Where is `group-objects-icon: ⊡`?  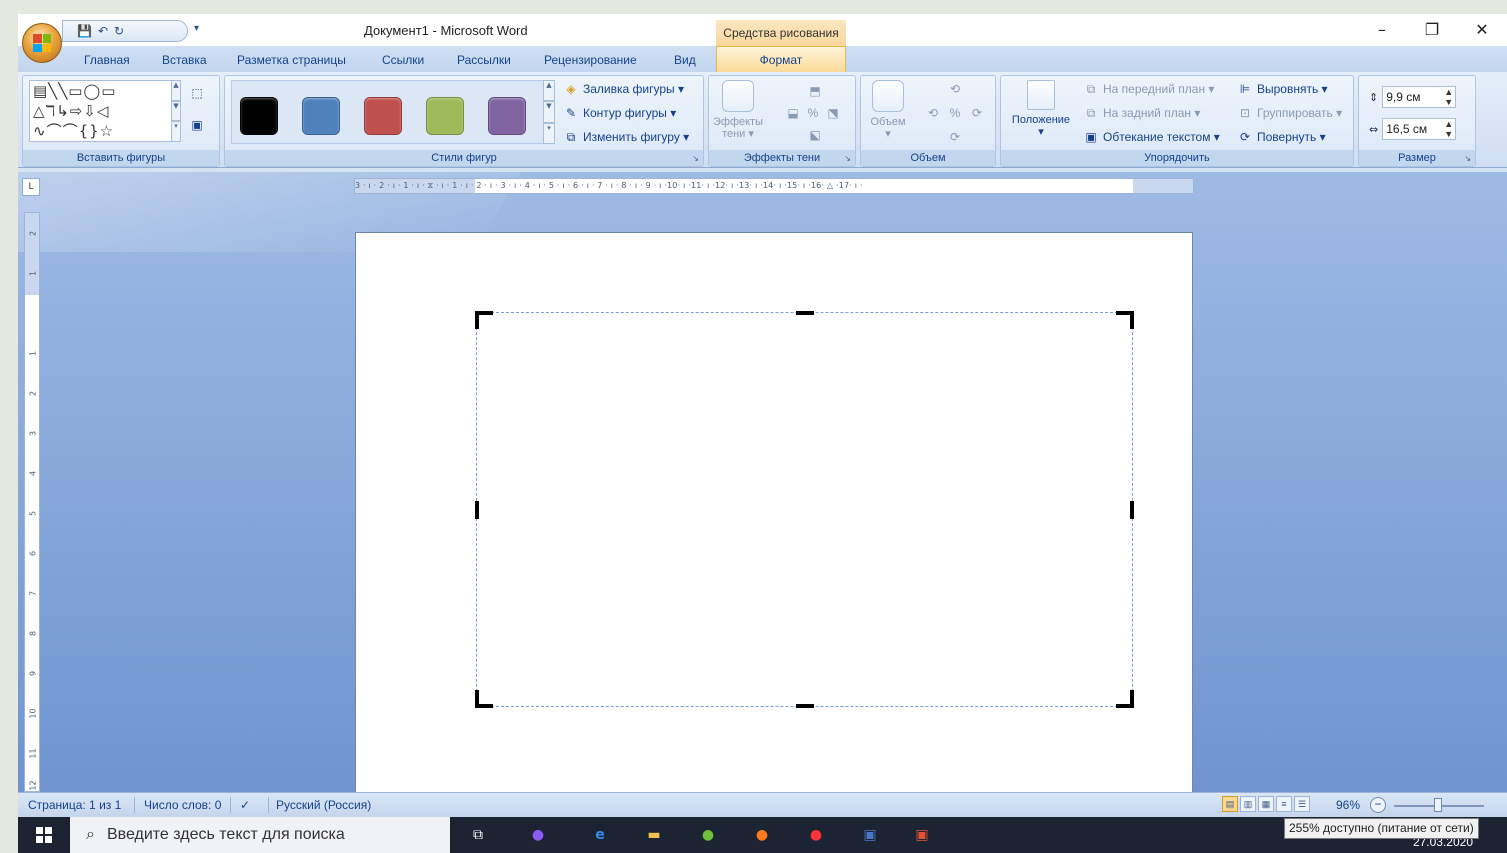 group-objects-icon: ⊡ is located at coordinates (1245, 113).